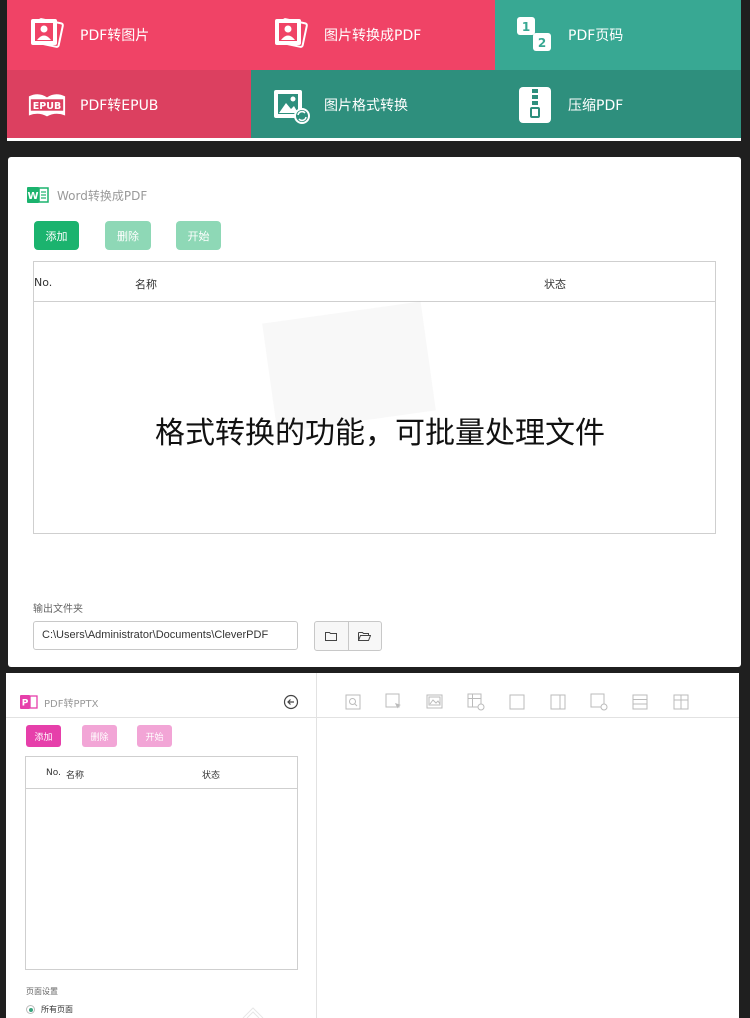 This screenshot has width=750, height=1018. I want to click on page-add-icon, so click(598, 702).